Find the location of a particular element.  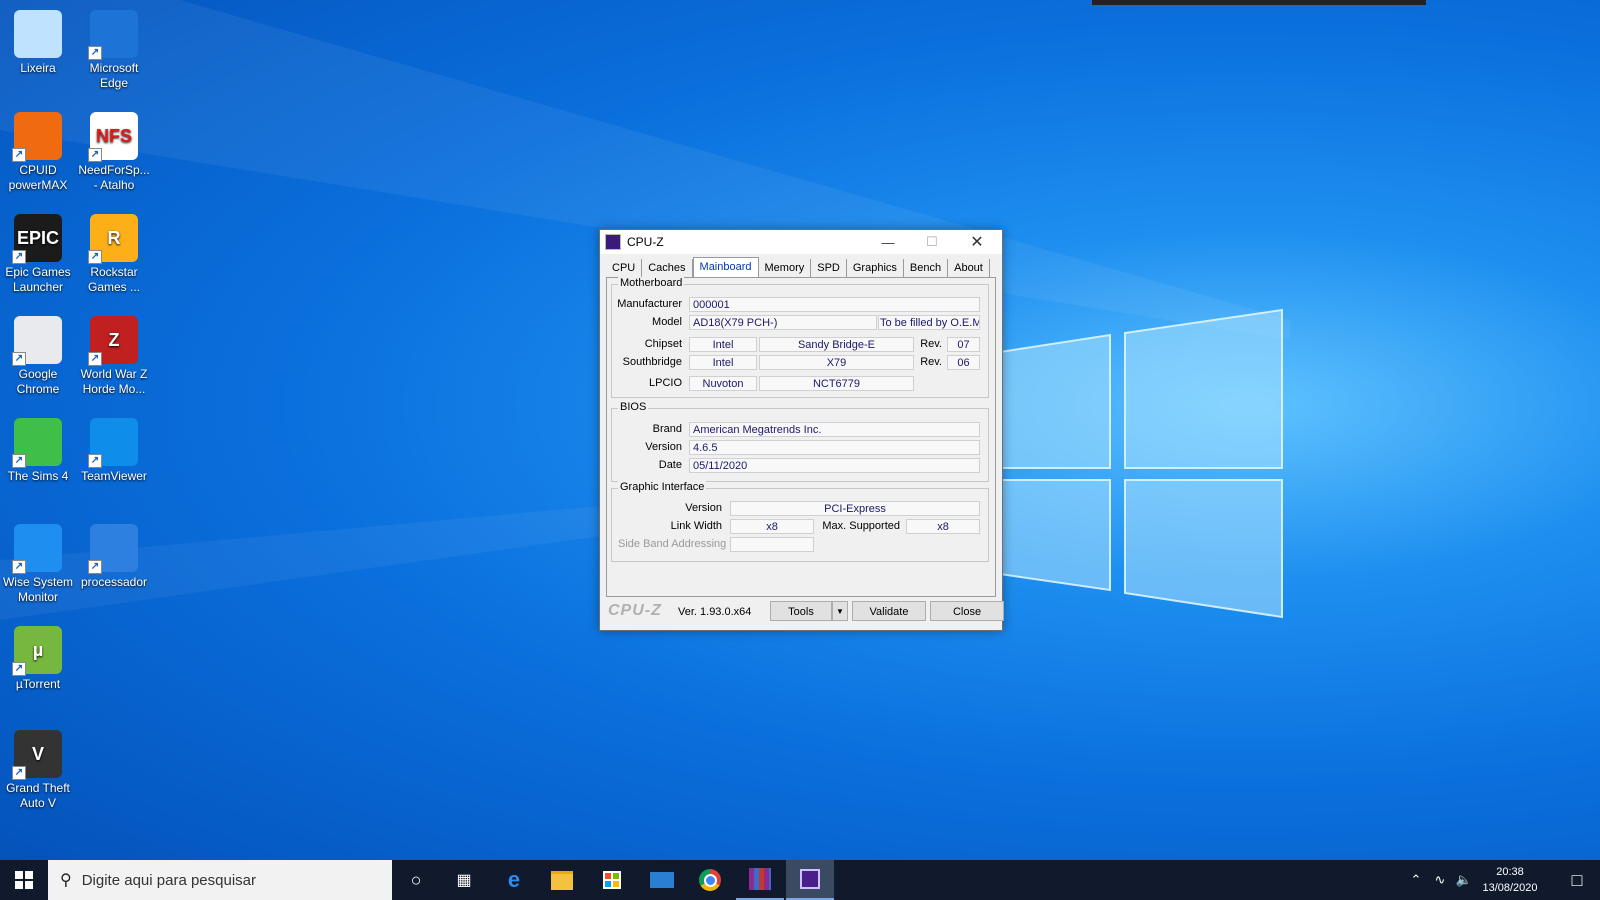

wise-monitor-icon: ↗ is located at coordinates (37, 549).